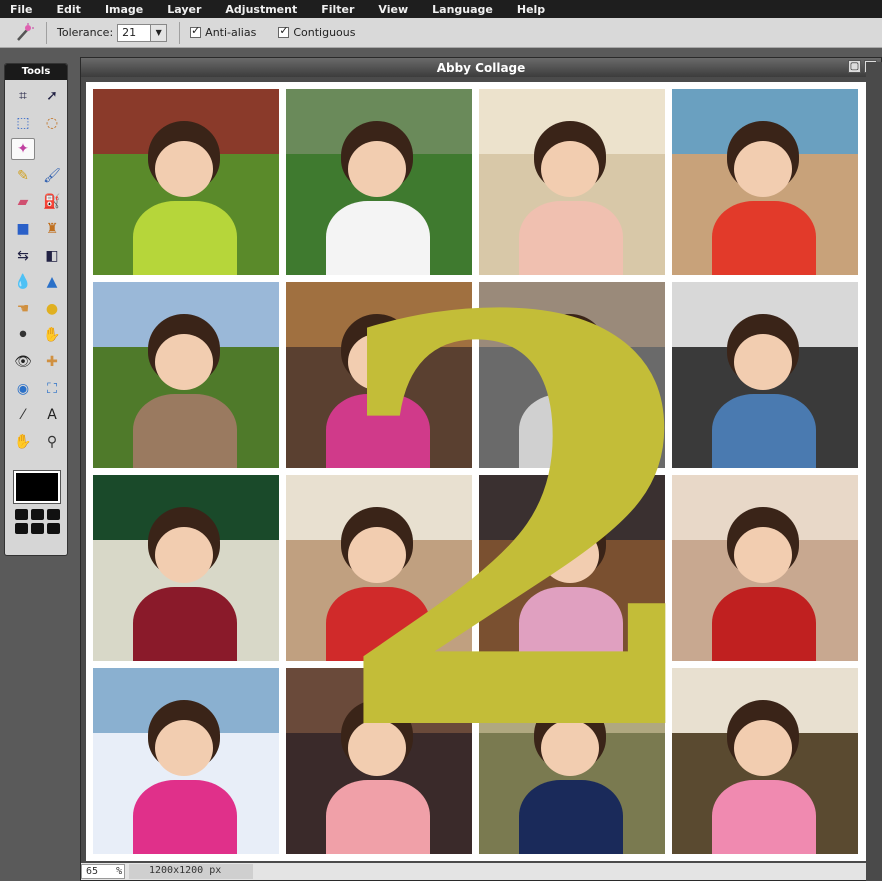 The height and width of the screenshot is (881, 882). What do you see at coordinates (69, 9) in the screenshot?
I see `menu-edit: Edit` at bounding box center [69, 9].